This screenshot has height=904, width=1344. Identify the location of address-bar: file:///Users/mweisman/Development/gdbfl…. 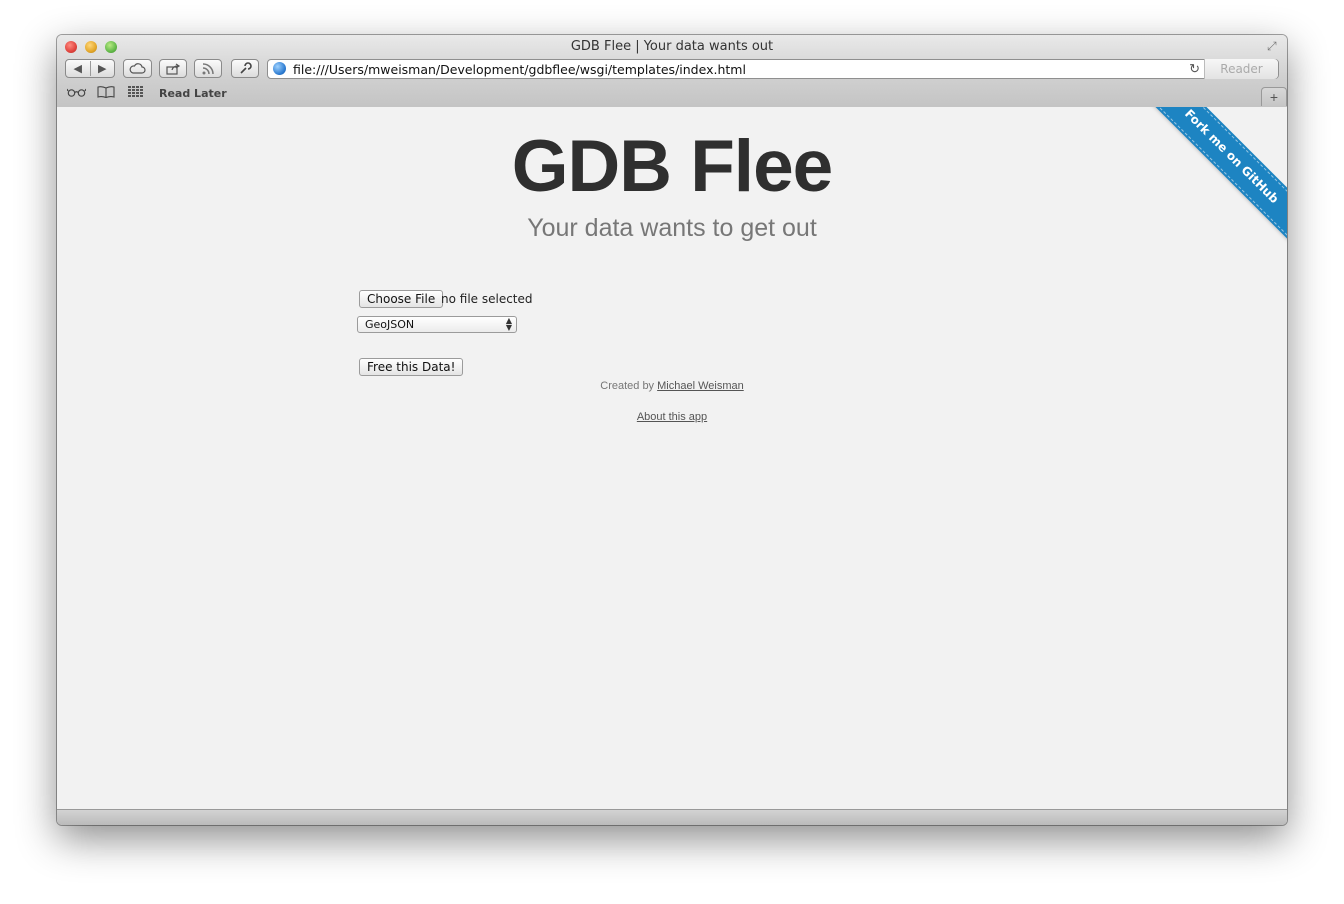
(773, 69).